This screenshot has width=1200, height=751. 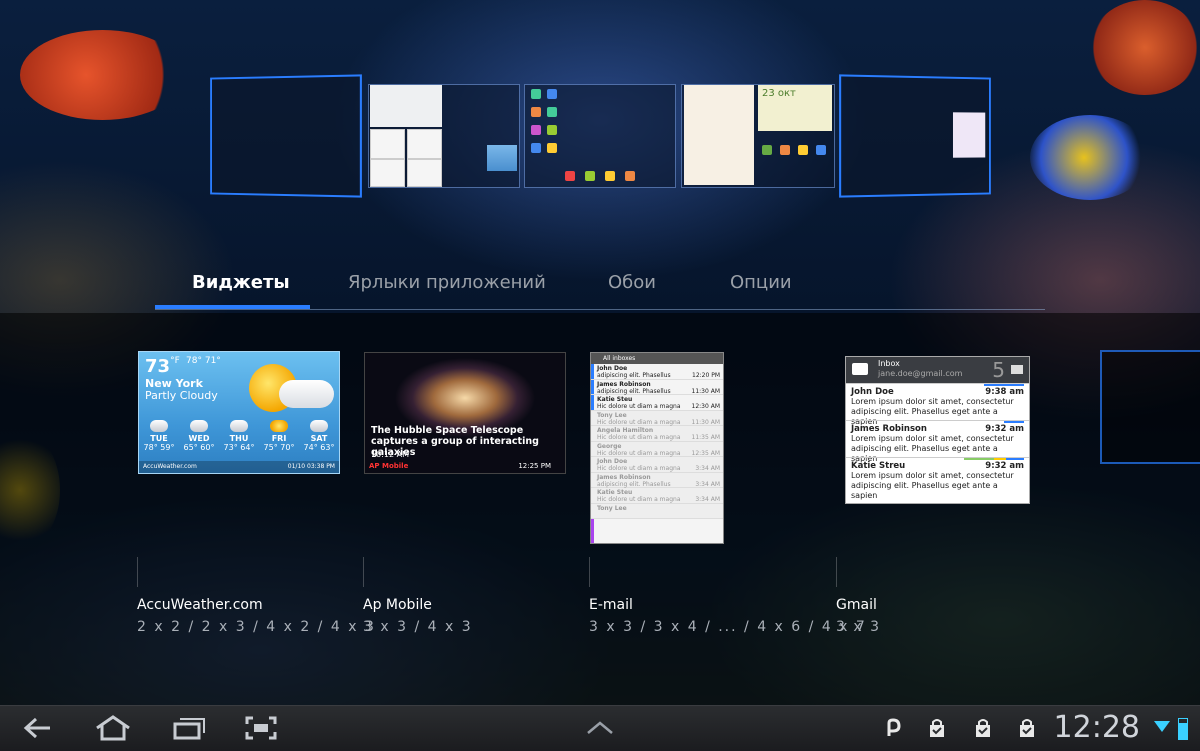 What do you see at coordinates (1150, 407) in the screenshot?
I see `widget-partial-preview` at bounding box center [1150, 407].